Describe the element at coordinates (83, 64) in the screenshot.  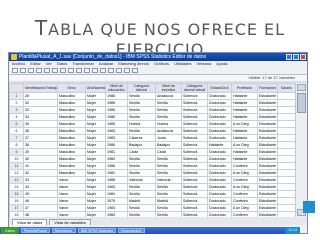
I see `menu-item: Transformar` at that location.